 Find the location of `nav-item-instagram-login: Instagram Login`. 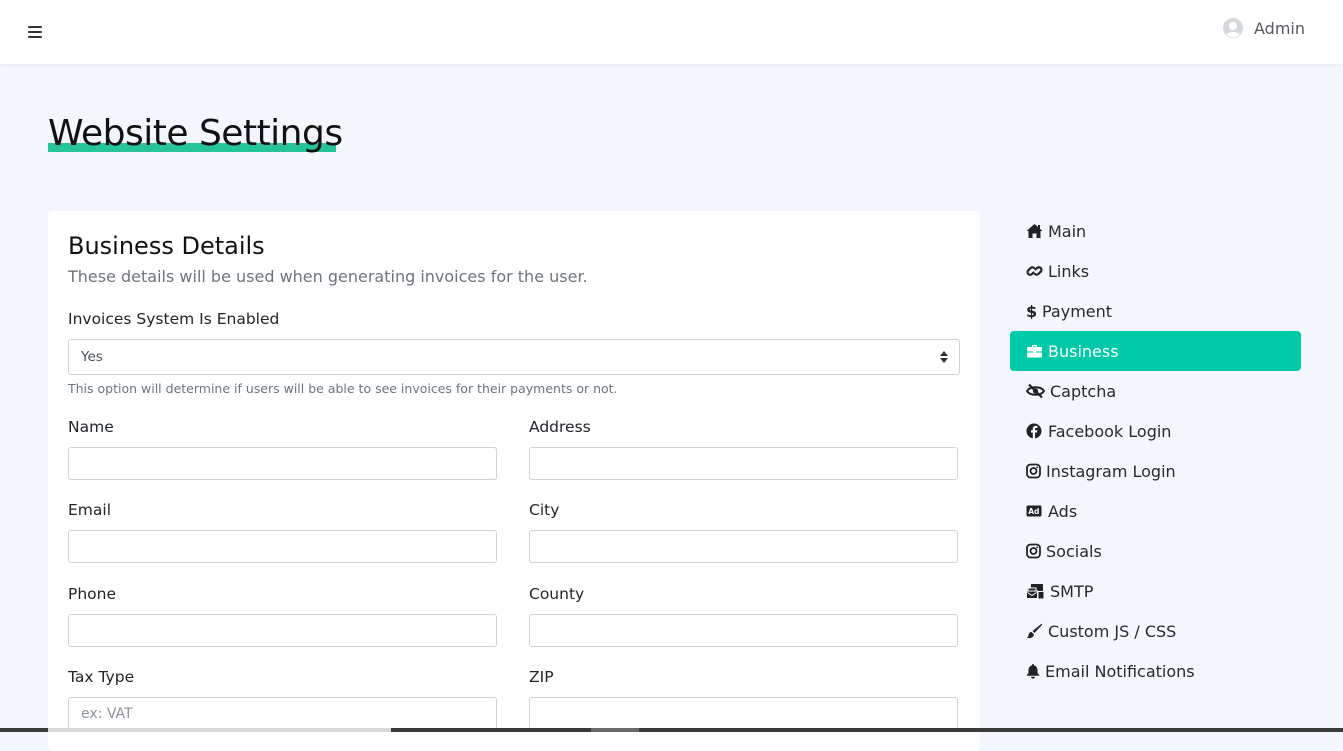

nav-item-instagram-login: Instagram Login is located at coordinates (1155, 471).